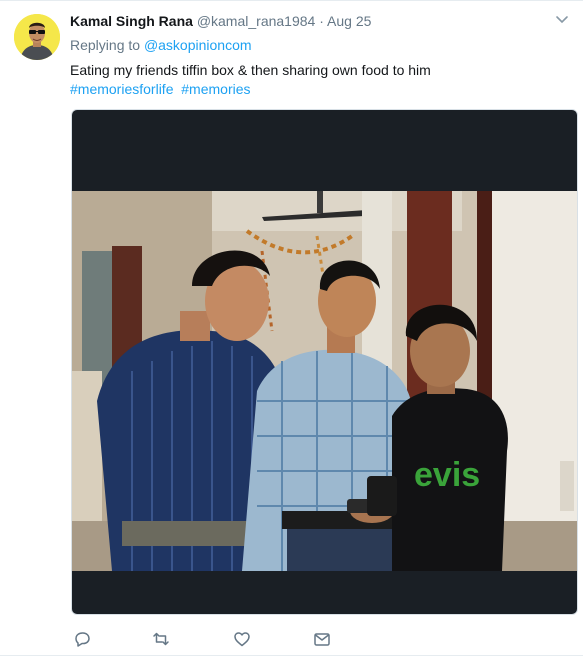  I want to click on replying-label: Replying to, so click(105, 45).